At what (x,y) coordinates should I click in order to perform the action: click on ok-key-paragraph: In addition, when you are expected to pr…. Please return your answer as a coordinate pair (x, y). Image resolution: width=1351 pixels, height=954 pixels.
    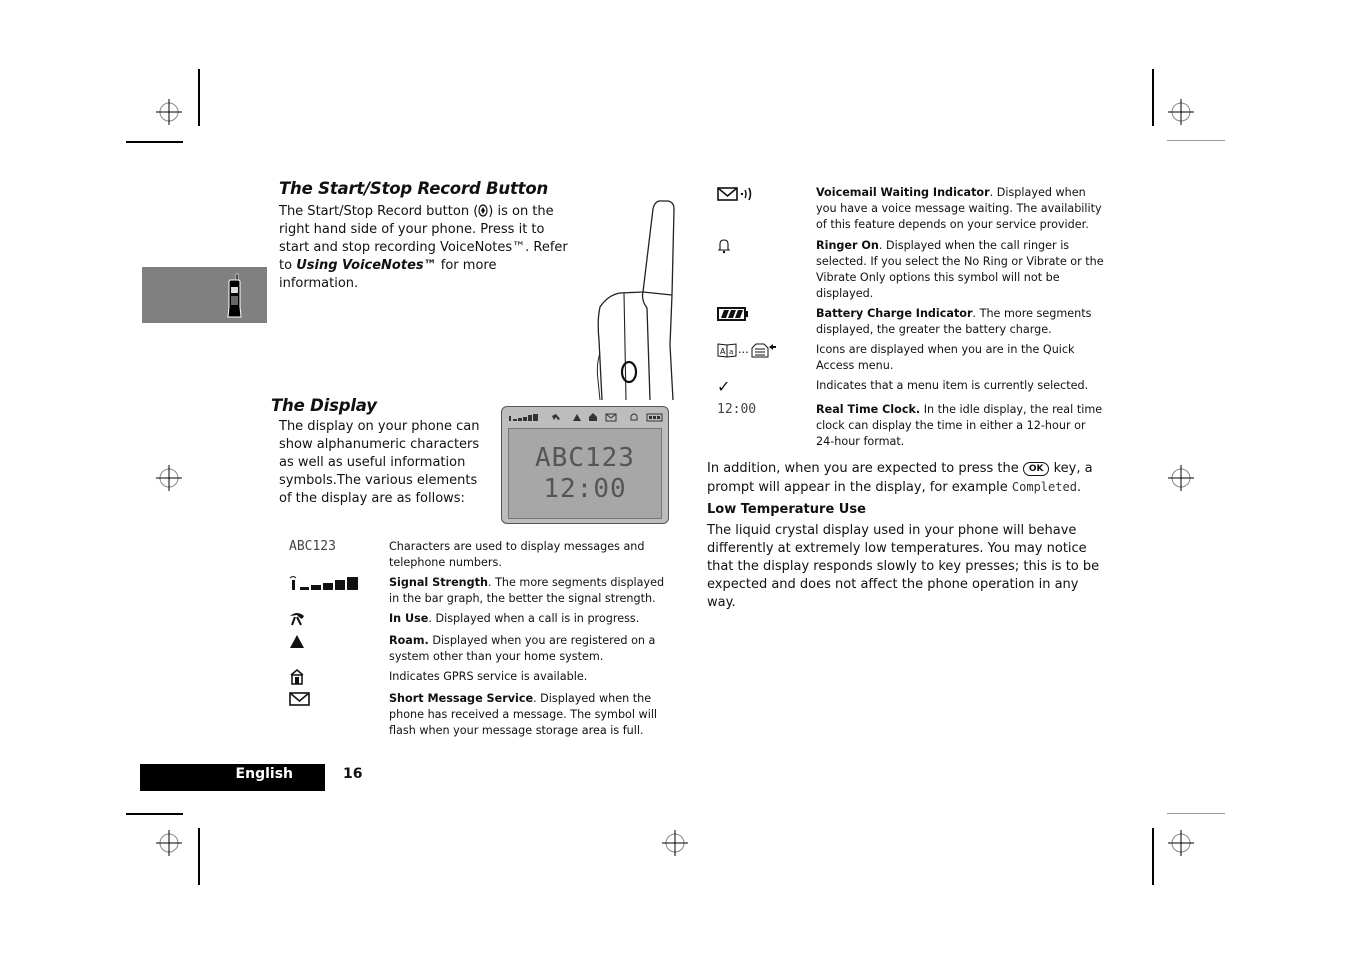
    Looking at the image, I should click on (900, 478).